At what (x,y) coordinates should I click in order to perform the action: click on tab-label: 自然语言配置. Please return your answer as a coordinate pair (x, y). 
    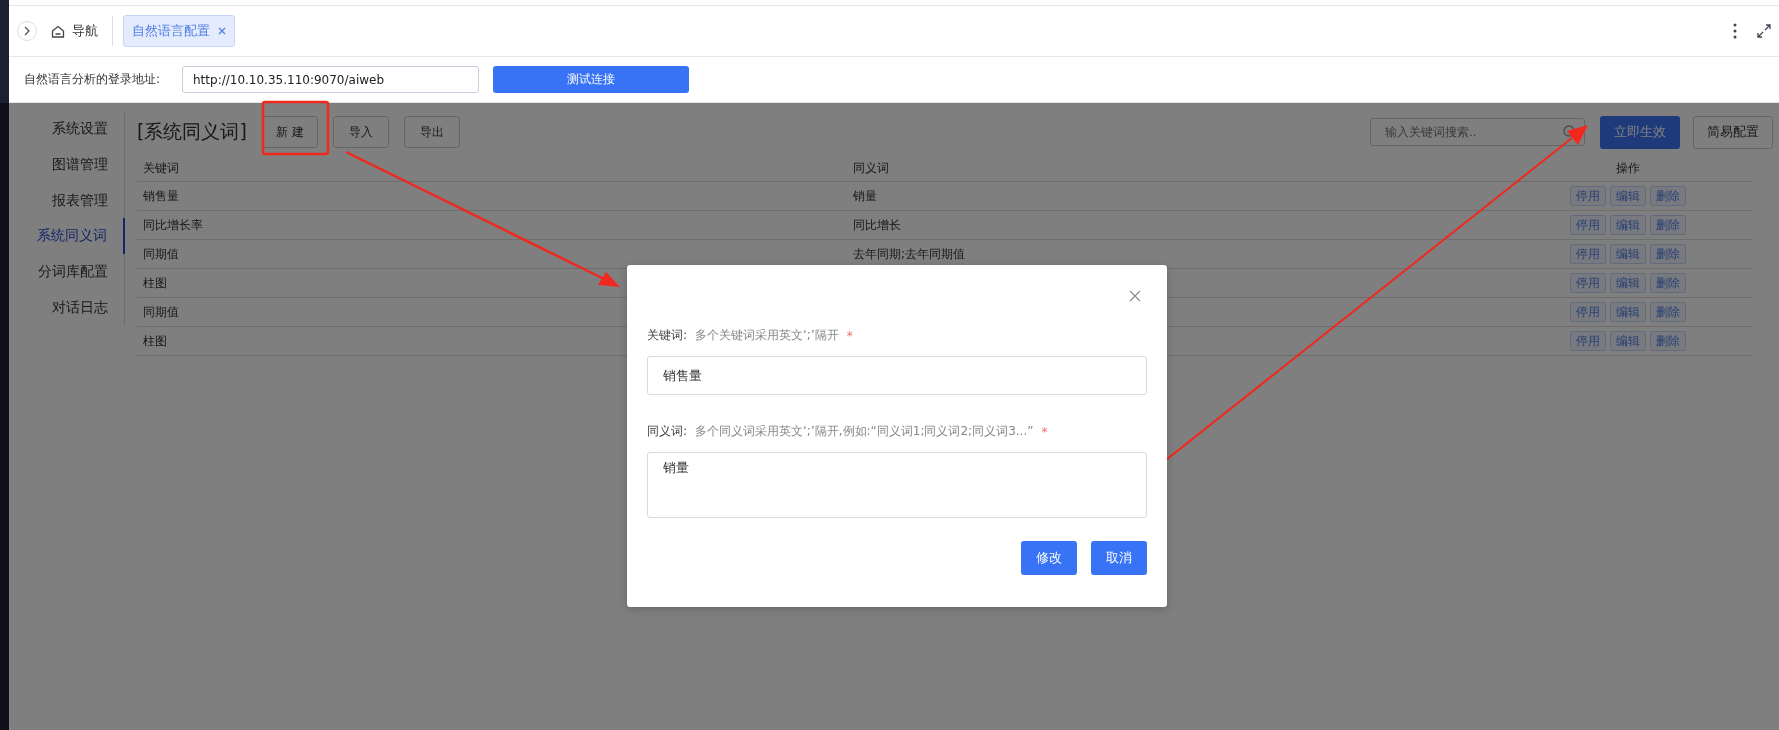
    Looking at the image, I should click on (171, 31).